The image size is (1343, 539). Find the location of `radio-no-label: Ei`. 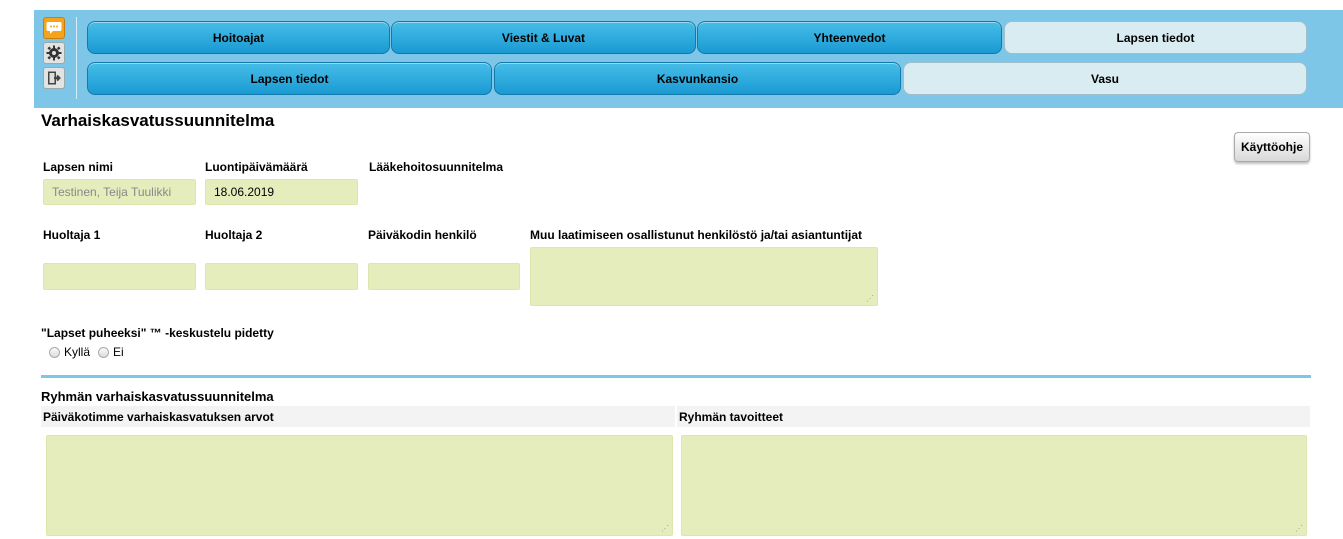

radio-no-label: Ei is located at coordinates (118, 352).